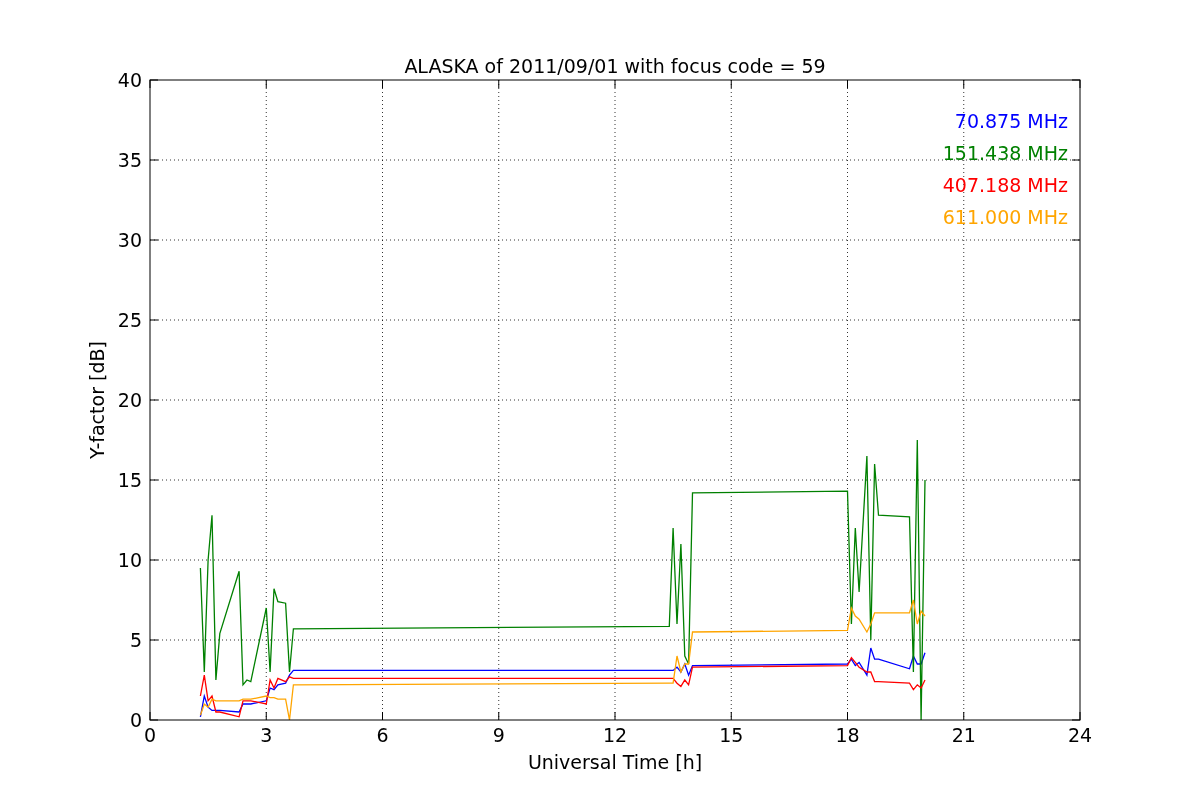 The height and width of the screenshot is (800, 1200). What do you see at coordinates (129, 480) in the screenshot?
I see `y-tick-label: 15` at bounding box center [129, 480].